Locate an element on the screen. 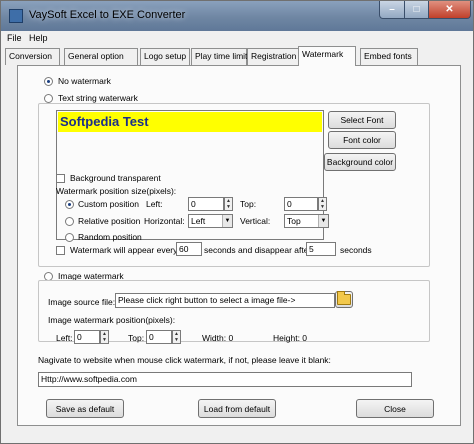 This screenshot has height=444, width=474. left-spinner: ▲ ▼ is located at coordinates (228, 204).